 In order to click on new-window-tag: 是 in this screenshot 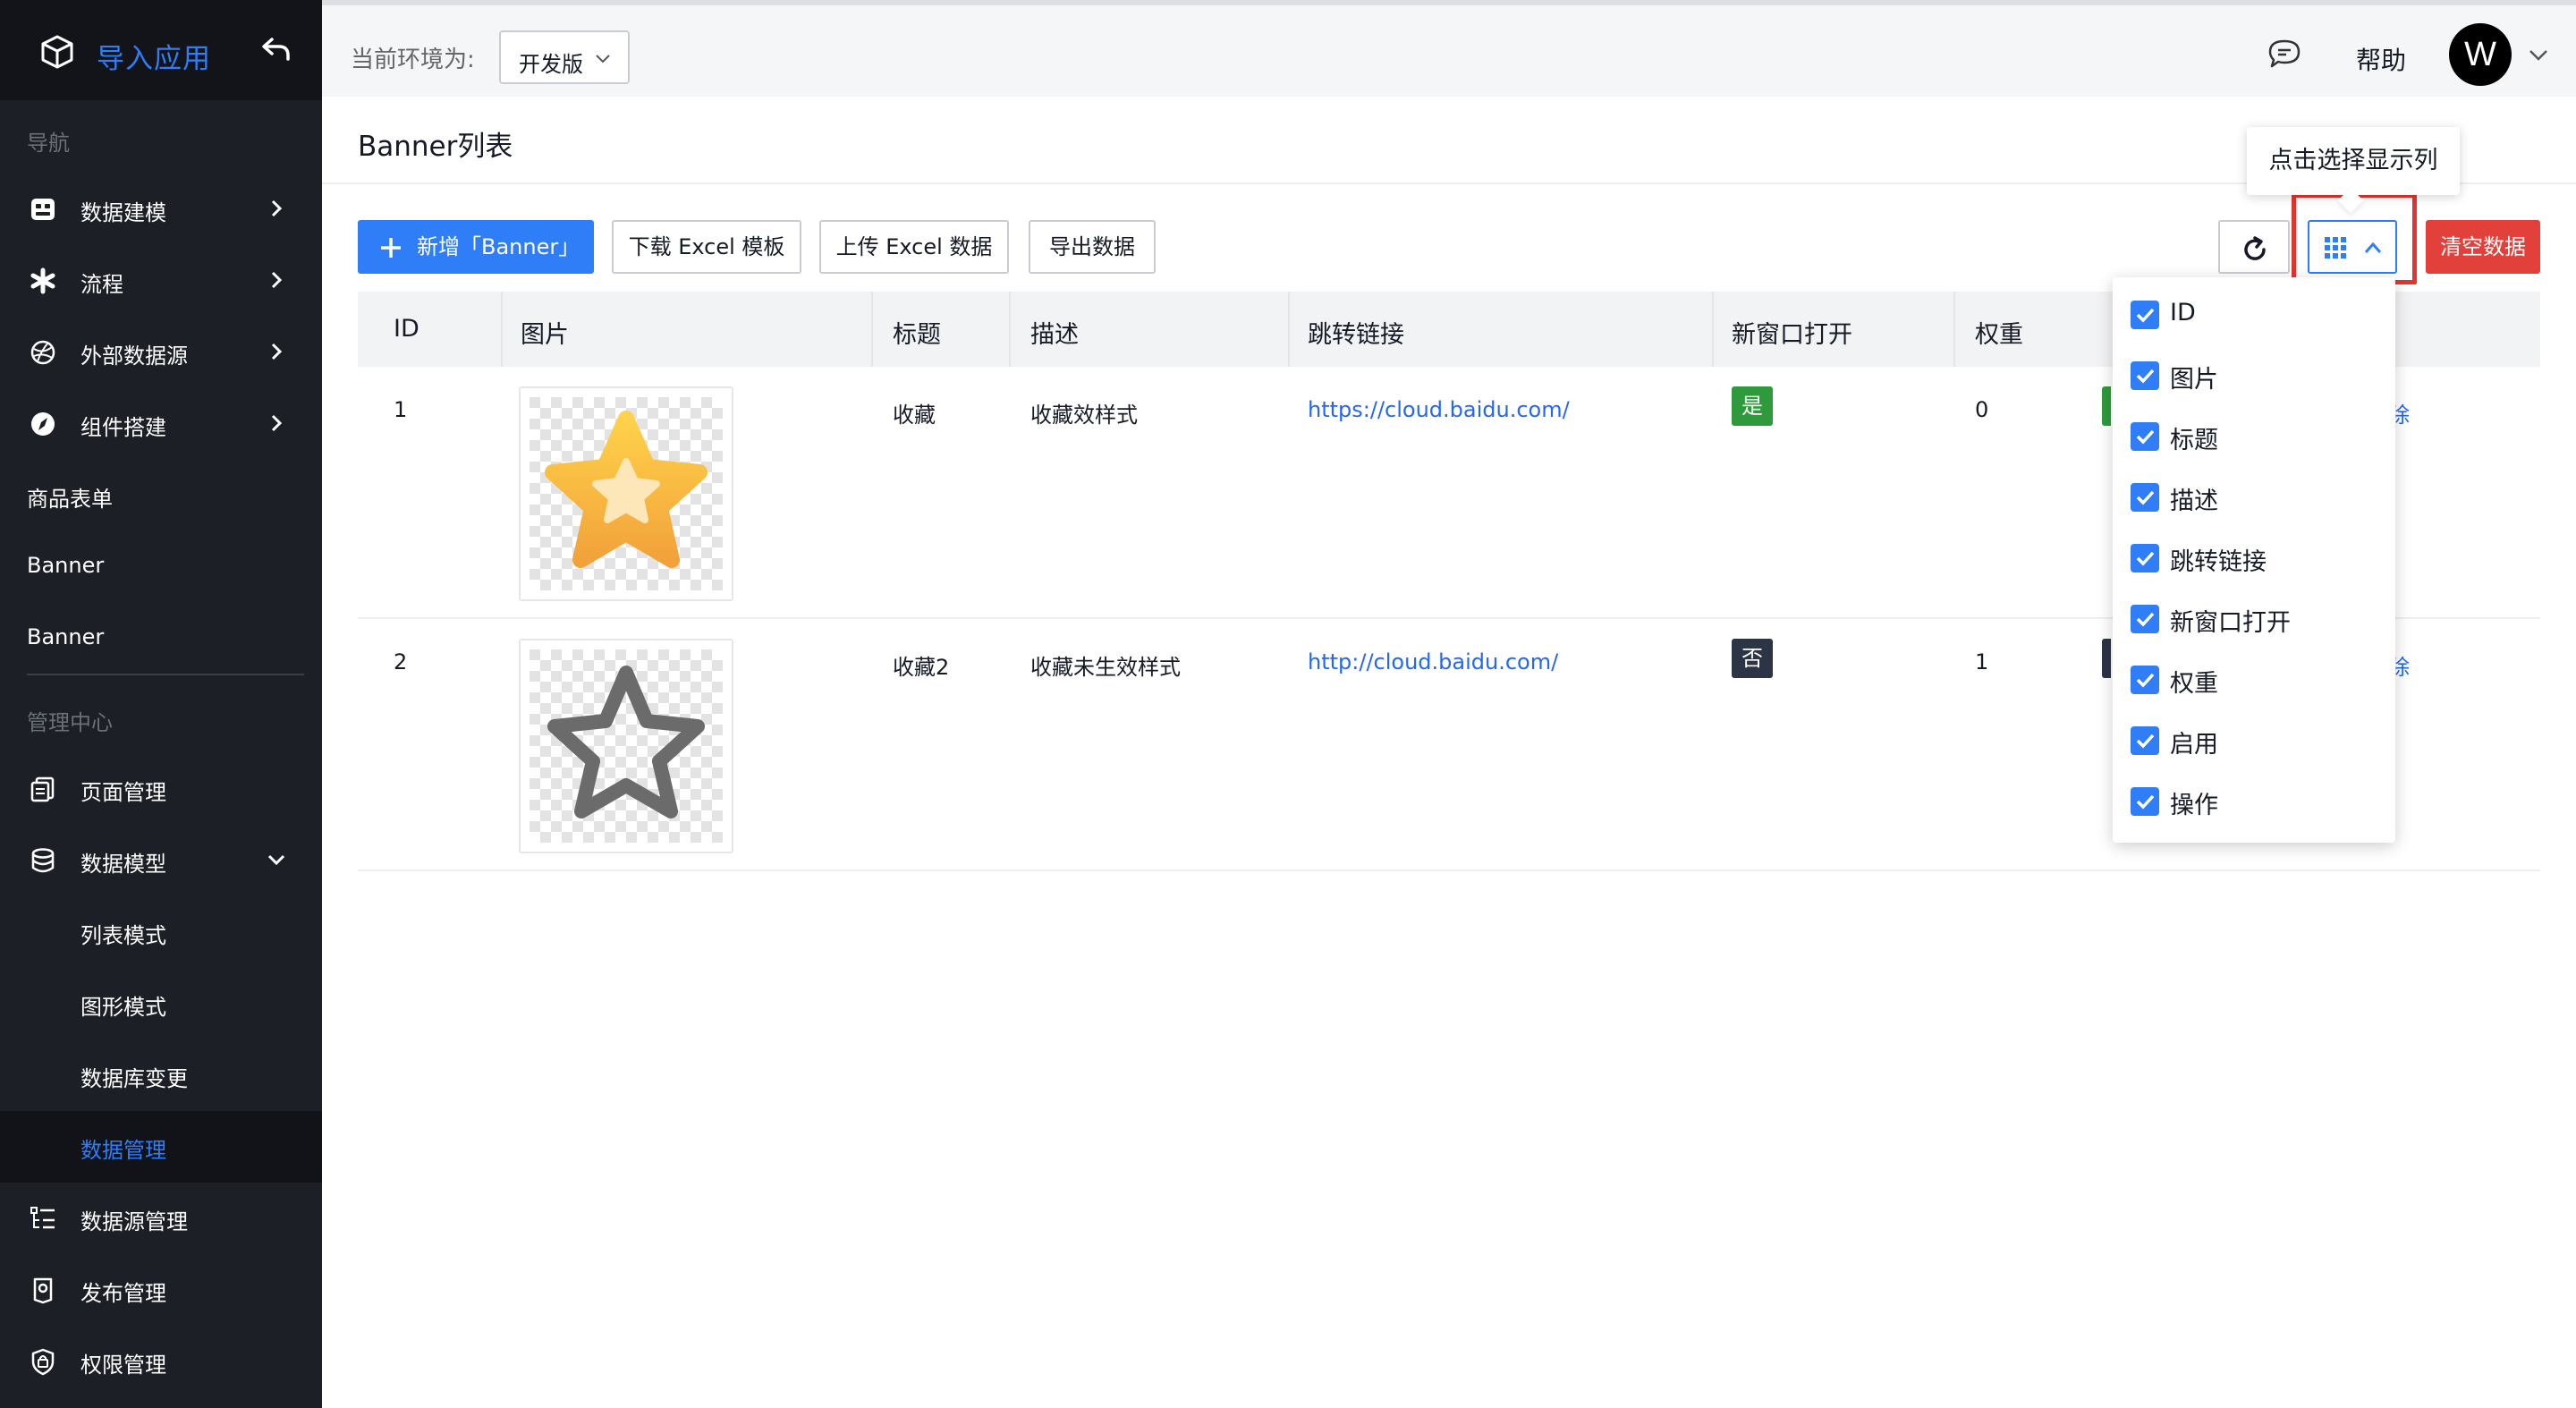, I will do `click(1752, 406)`.